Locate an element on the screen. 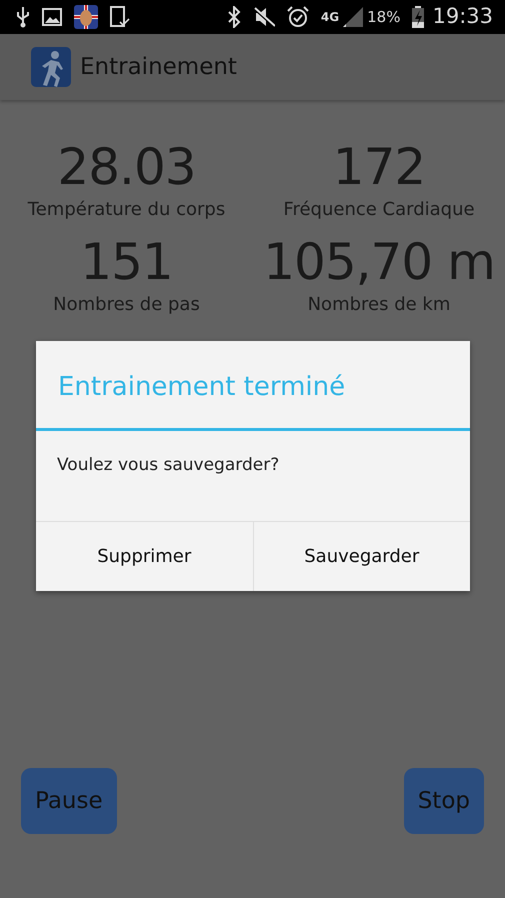 This screenshot has width=505, height=898. image-icon is located at coordinates (52, 17).